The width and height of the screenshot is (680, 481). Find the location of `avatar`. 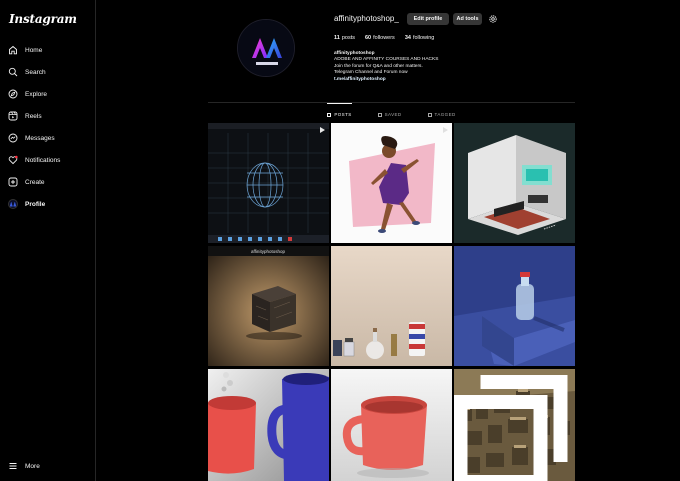

avatar is located at coordinates (13, 204).